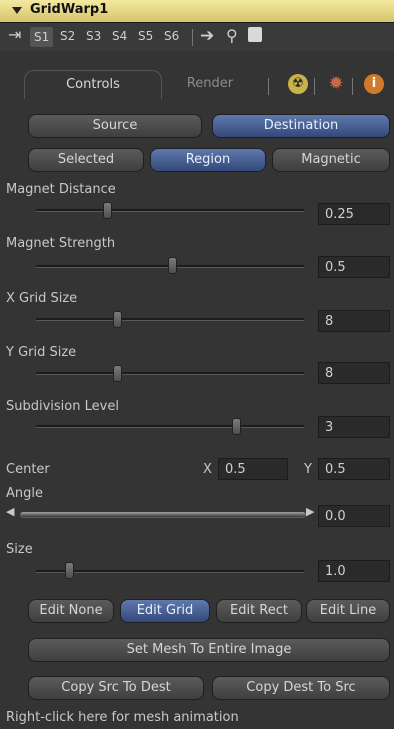 The image size is (394, 729). What do you see at coordinates (24, 493) in the screenshot?
I see `angle-label: Angle` at bounding box center [24, 493].